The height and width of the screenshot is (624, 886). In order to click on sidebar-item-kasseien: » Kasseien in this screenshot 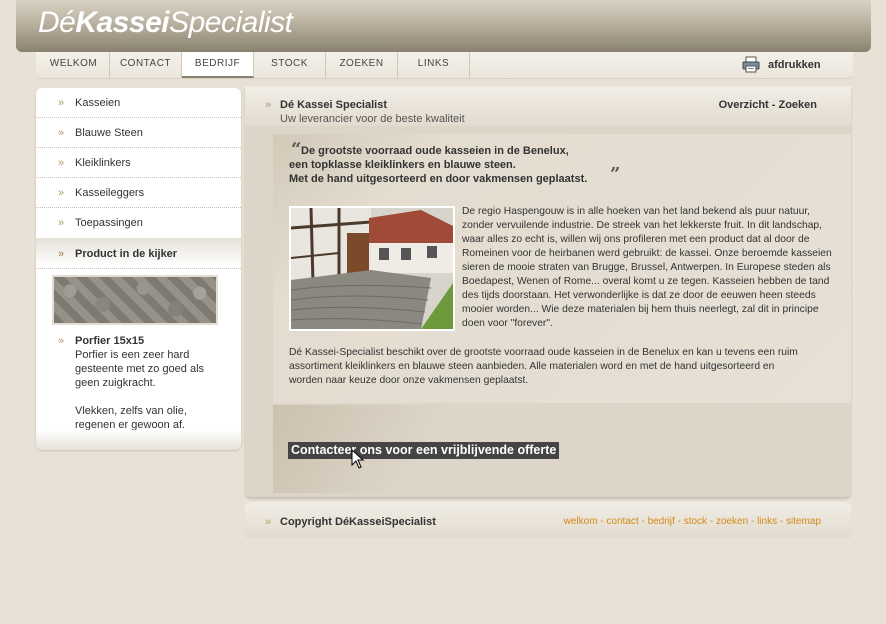, I will do `click(138, 103)`.